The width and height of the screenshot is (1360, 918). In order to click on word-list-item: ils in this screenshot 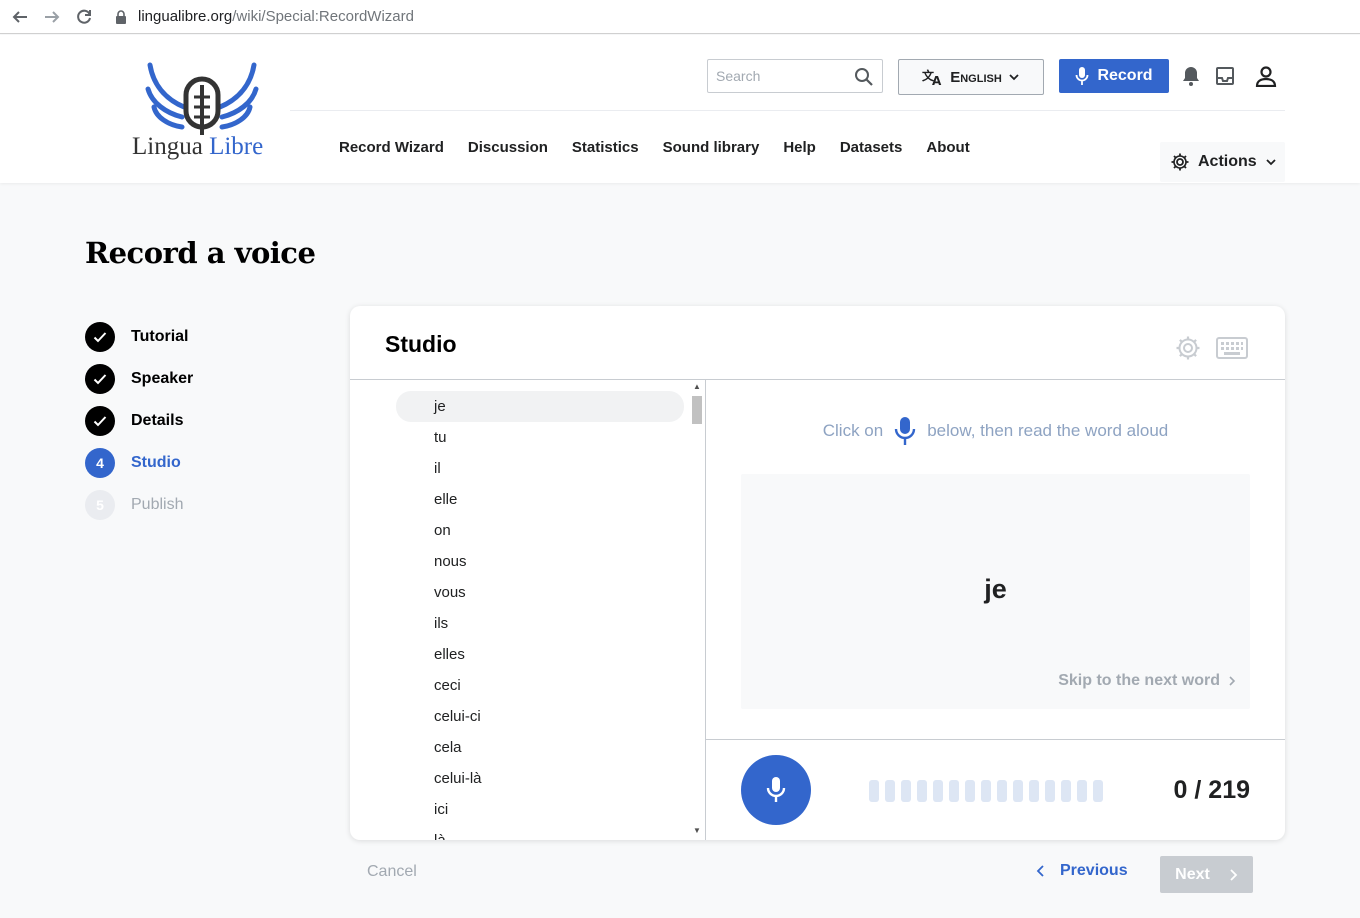, I will do `click(517, 623)`.